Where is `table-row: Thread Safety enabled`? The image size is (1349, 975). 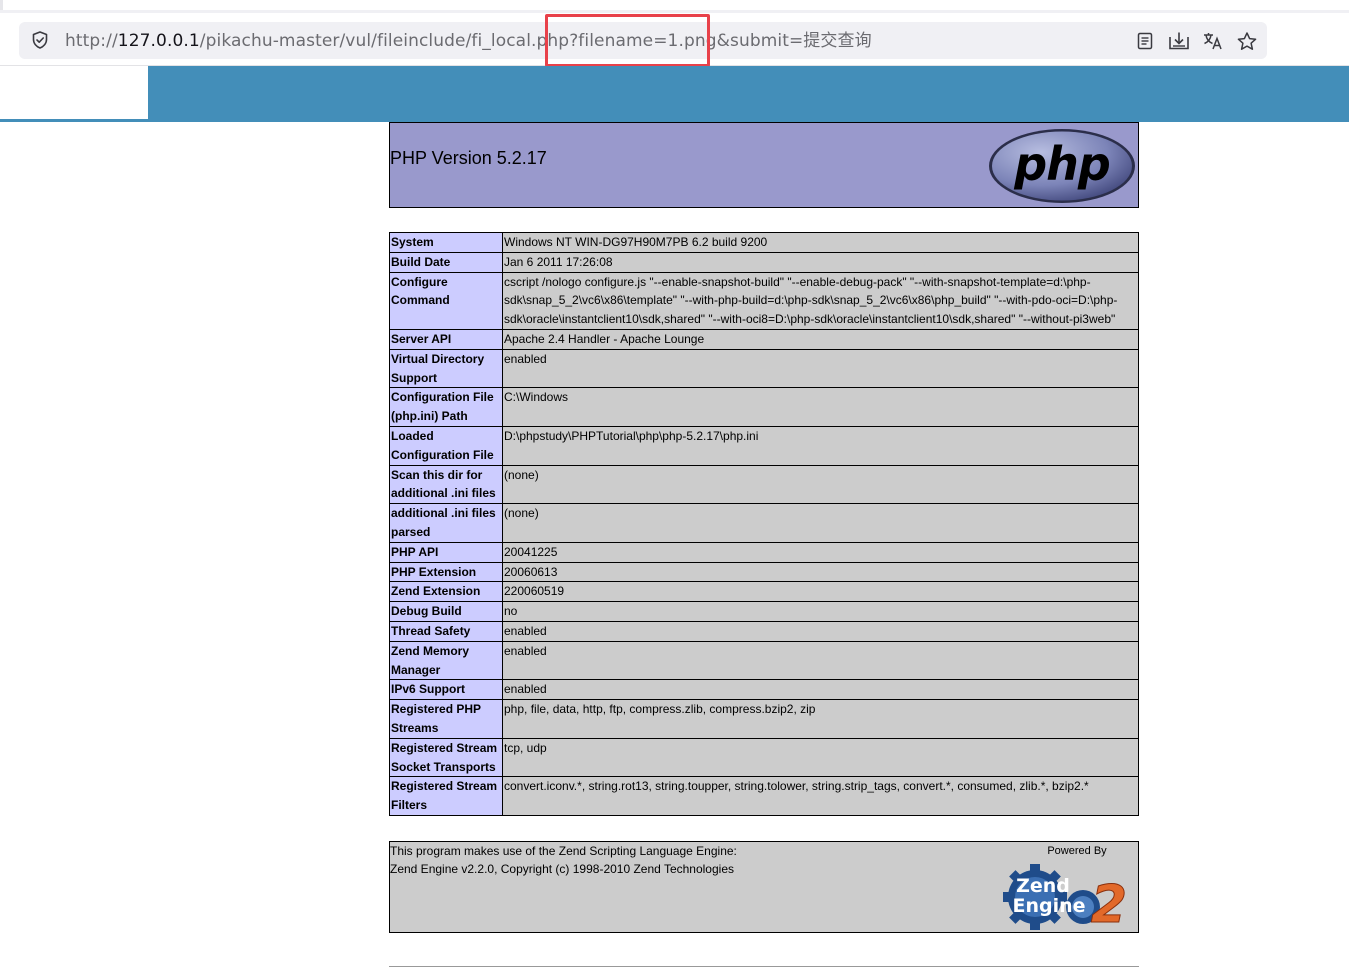 table-row: Thread Safety enabled is located at coordinates (764, 631).